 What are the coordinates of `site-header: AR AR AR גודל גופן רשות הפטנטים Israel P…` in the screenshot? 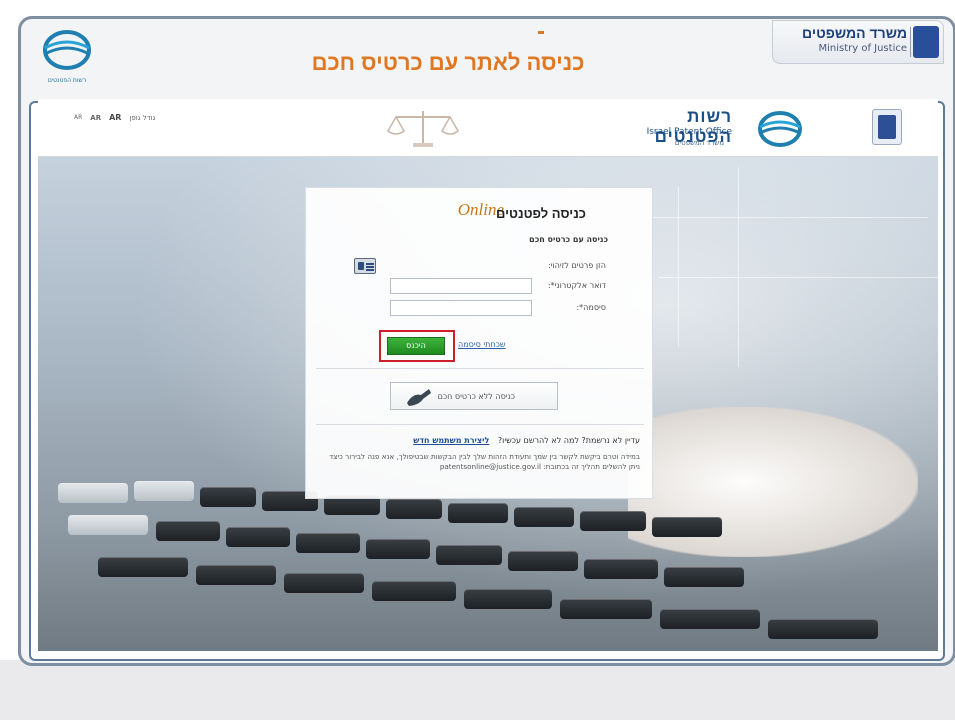 It's located at (488, 128).